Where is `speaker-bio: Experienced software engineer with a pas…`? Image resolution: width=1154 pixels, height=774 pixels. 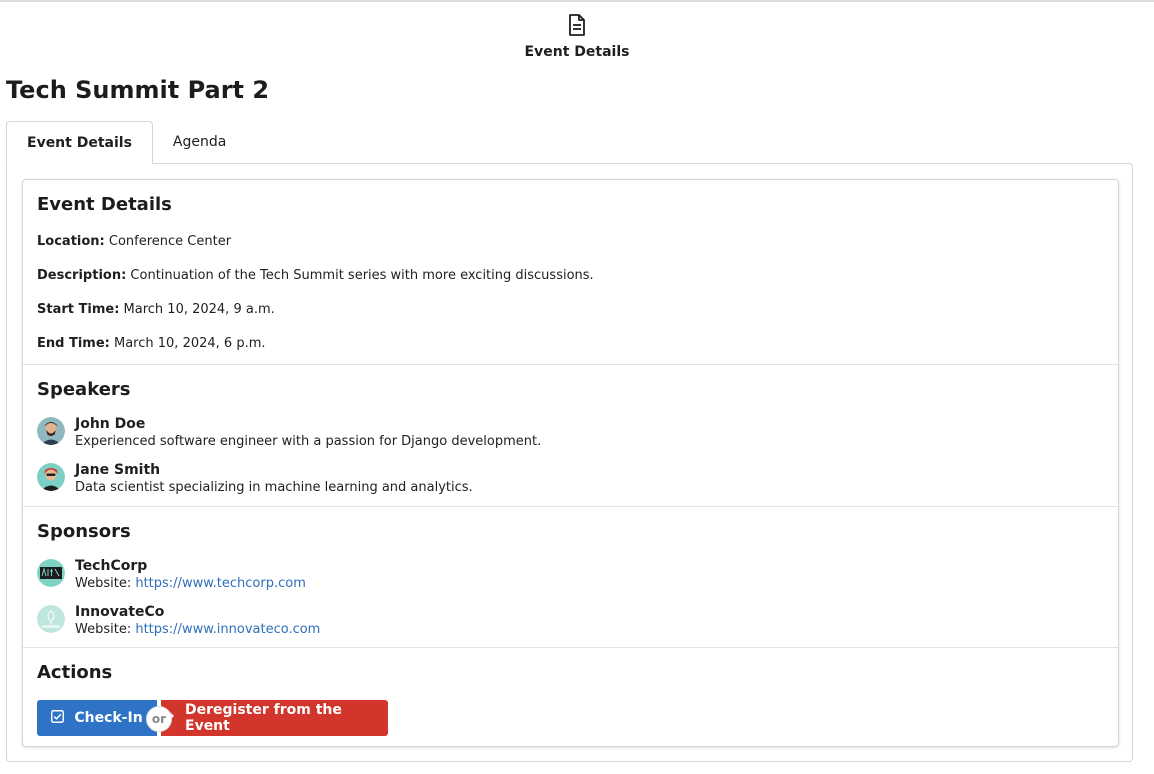 speaker-bio: Experienced software engineer with a pas… is located at coordinates (308, 441).